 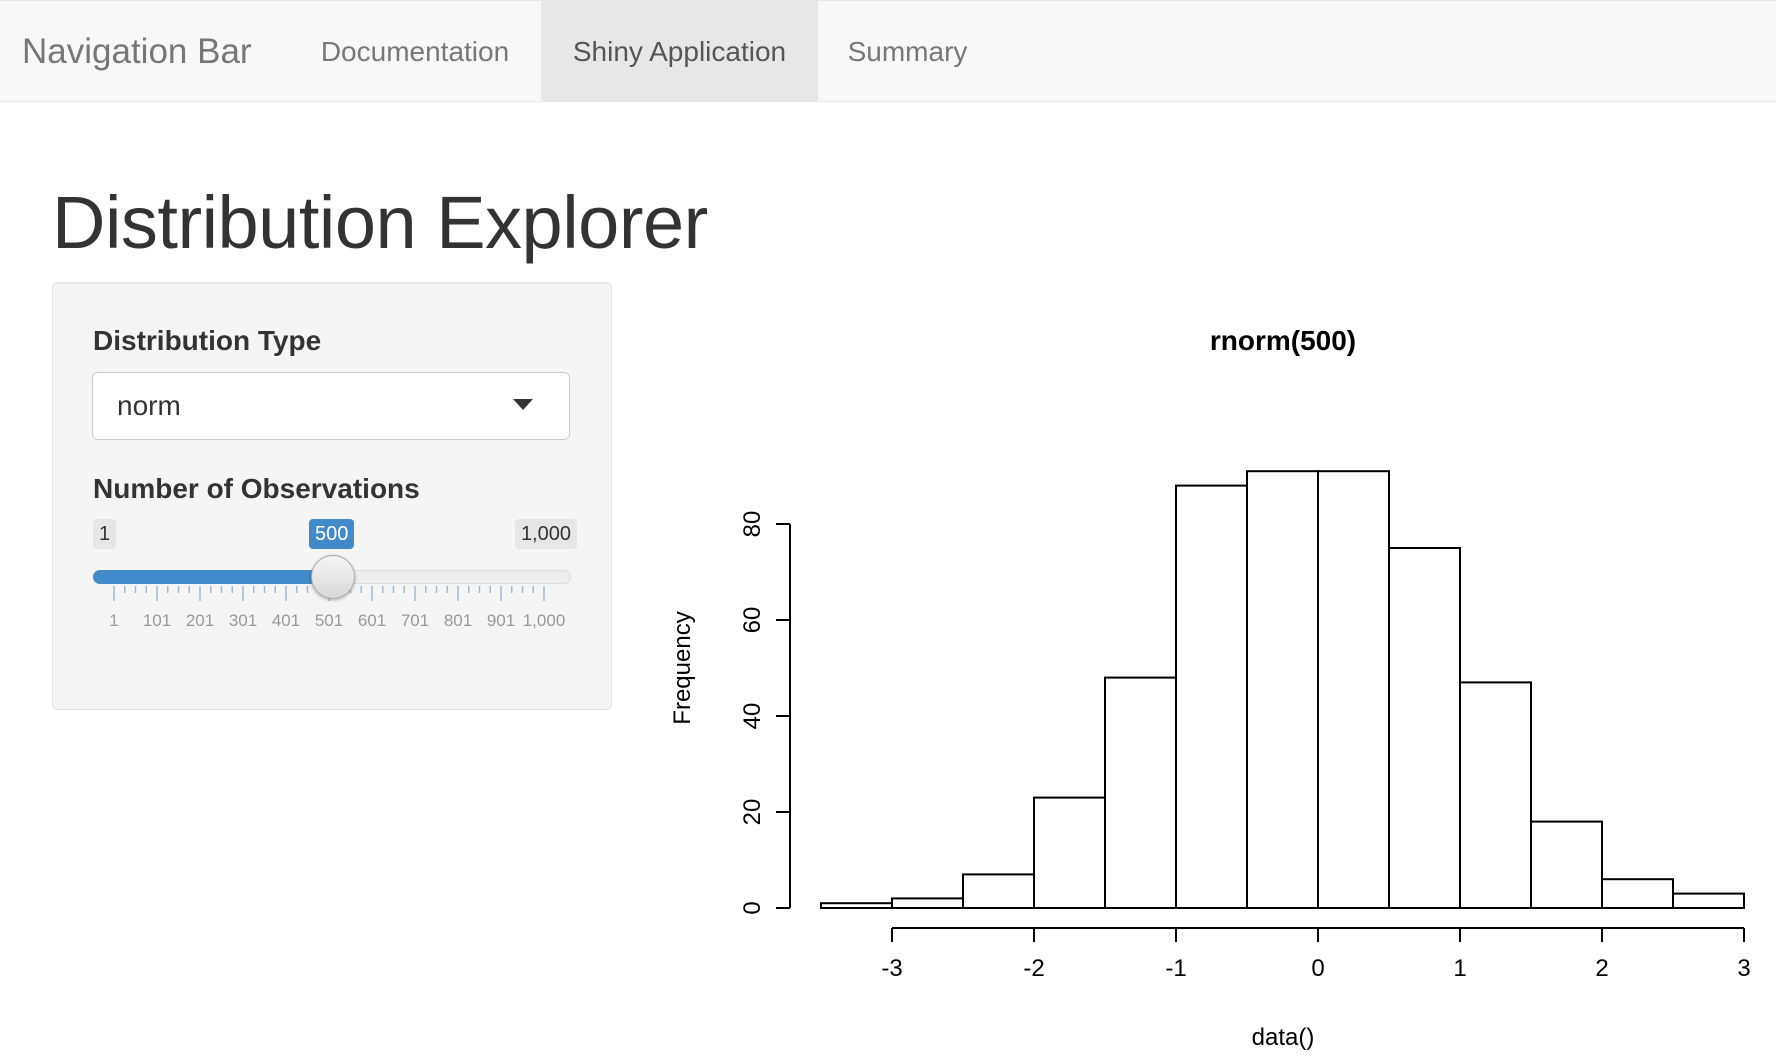 I want to click on chart-x-label: data(), so click(x=1283, y=1037).